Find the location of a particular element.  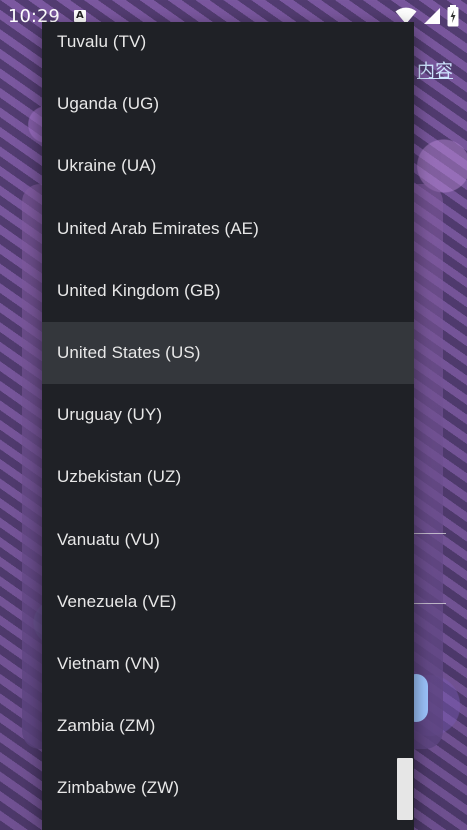

country-option-vanuatu: Vanuatu (VU) is located at coordinates (228, 540).